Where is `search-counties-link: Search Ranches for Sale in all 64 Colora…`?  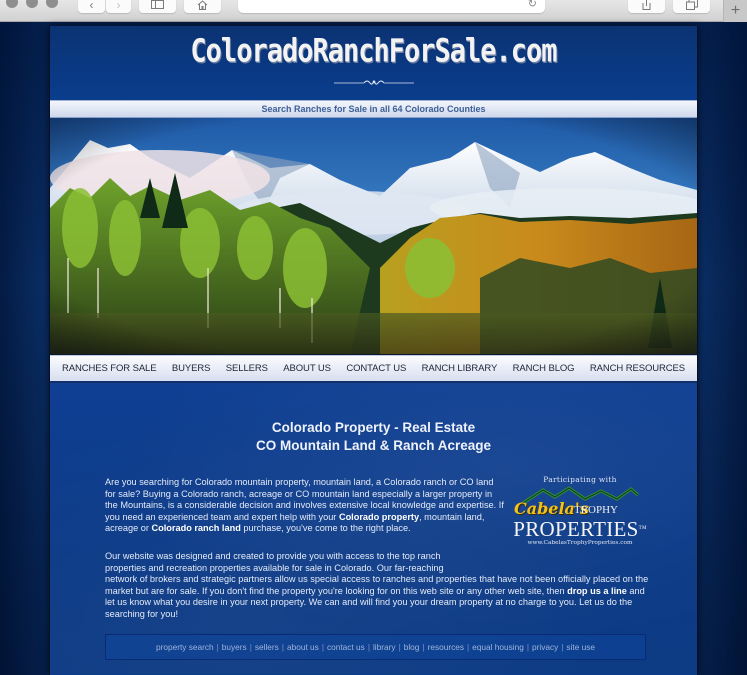 search-counties-link: Search Ranches for Sale in all 64 Colora… is located at coordinates (373, 109).